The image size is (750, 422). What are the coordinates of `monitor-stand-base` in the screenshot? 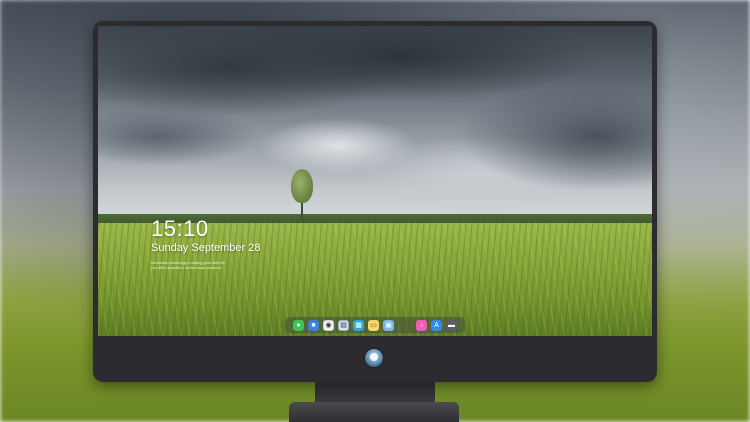 It's located at (374, 412).